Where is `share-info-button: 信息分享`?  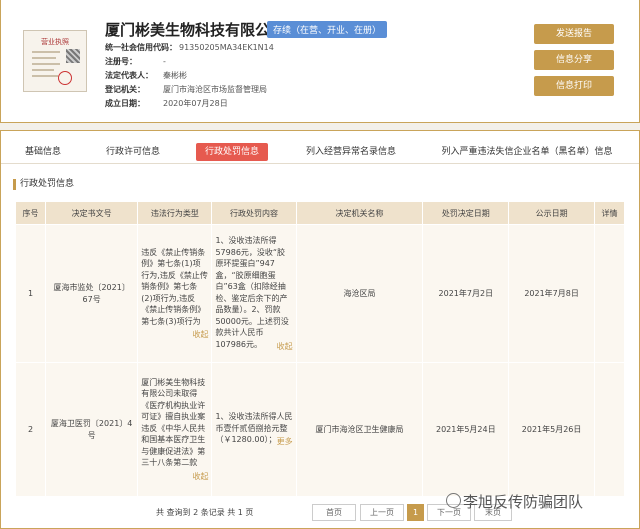 share-info-button: 信息分享 is located at coordinates (574, 60).